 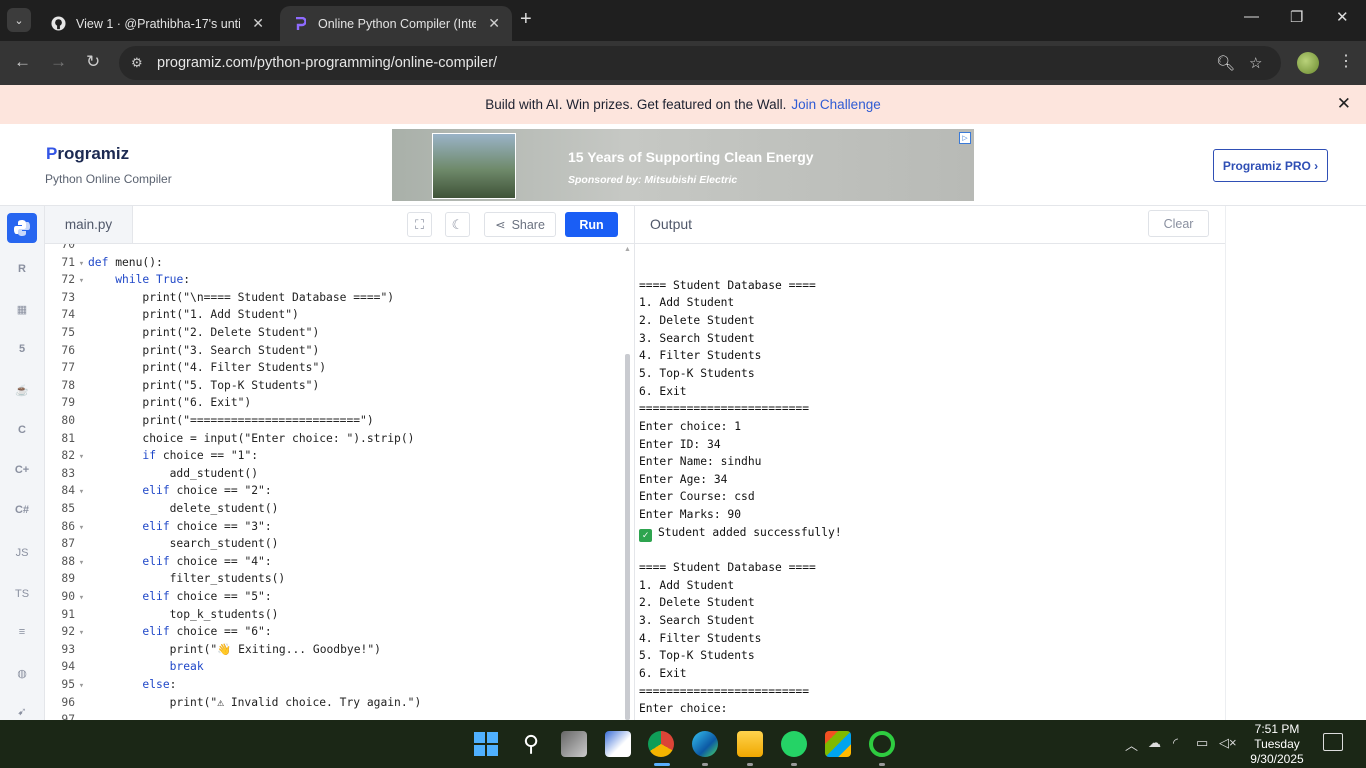 What do you see at coordinates (838, 744) in the screenshot?
I see `microsoft-store-icon` at bounding box center [838, 744].